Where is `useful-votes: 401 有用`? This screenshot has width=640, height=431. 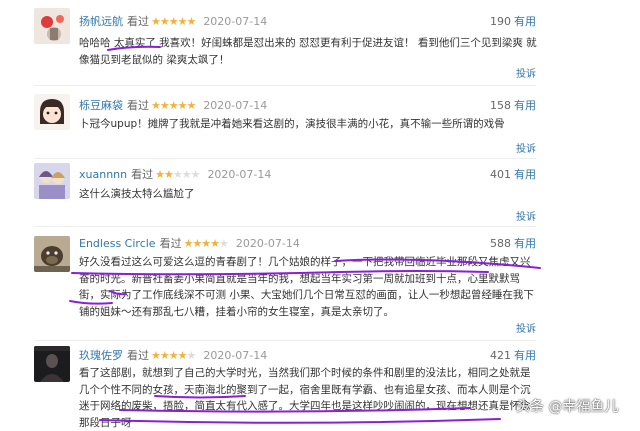
useful-votes: 401 有用 is located at coordinates (513, 175).